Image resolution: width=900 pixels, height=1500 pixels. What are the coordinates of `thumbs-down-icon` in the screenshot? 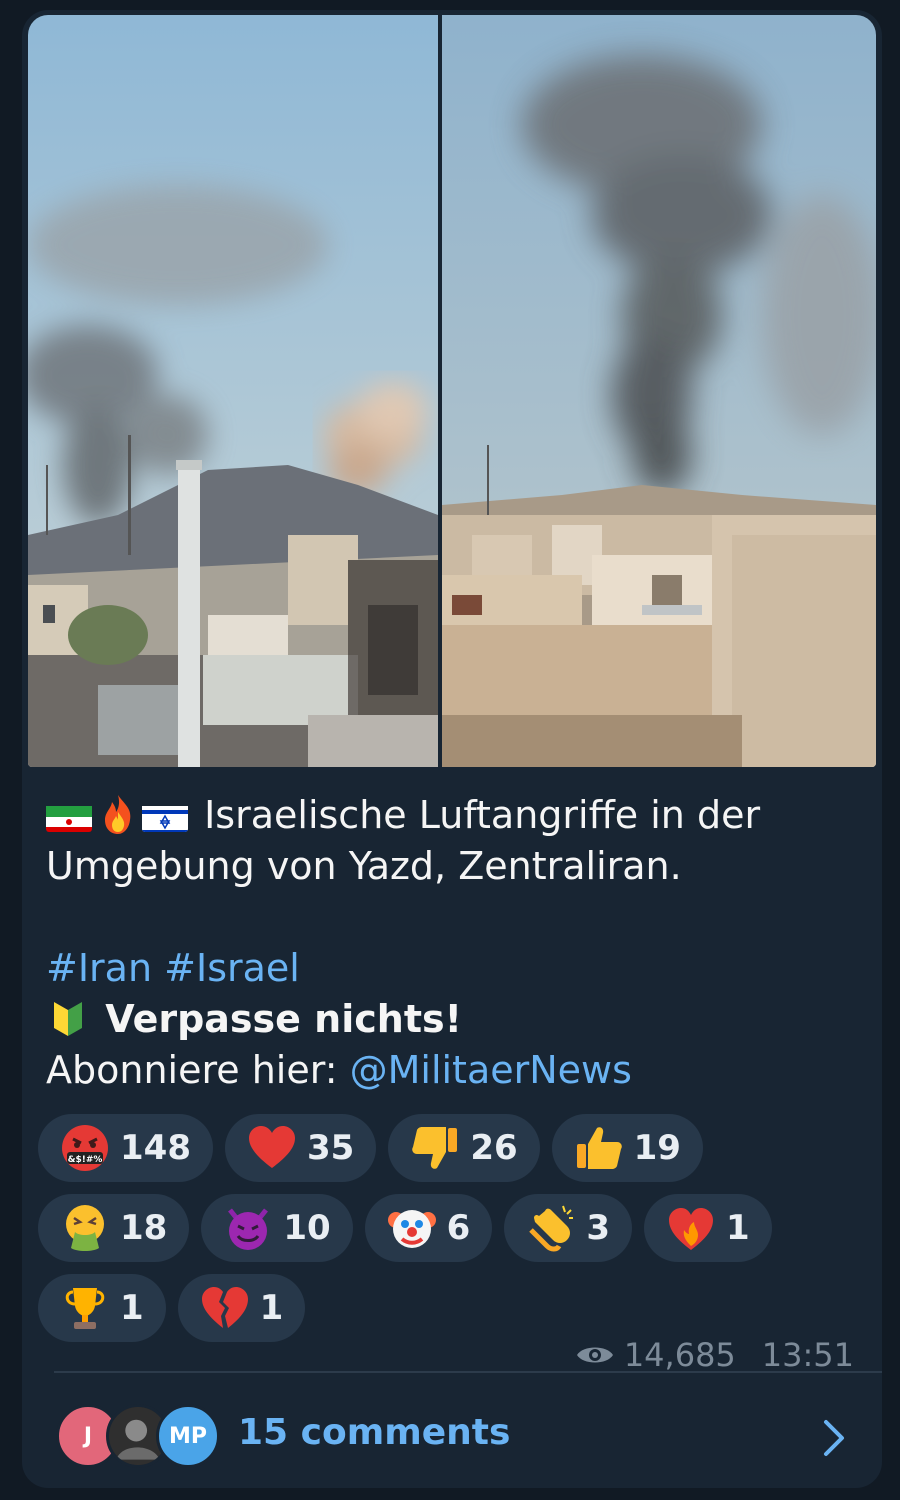 It's located at (435, 1148).